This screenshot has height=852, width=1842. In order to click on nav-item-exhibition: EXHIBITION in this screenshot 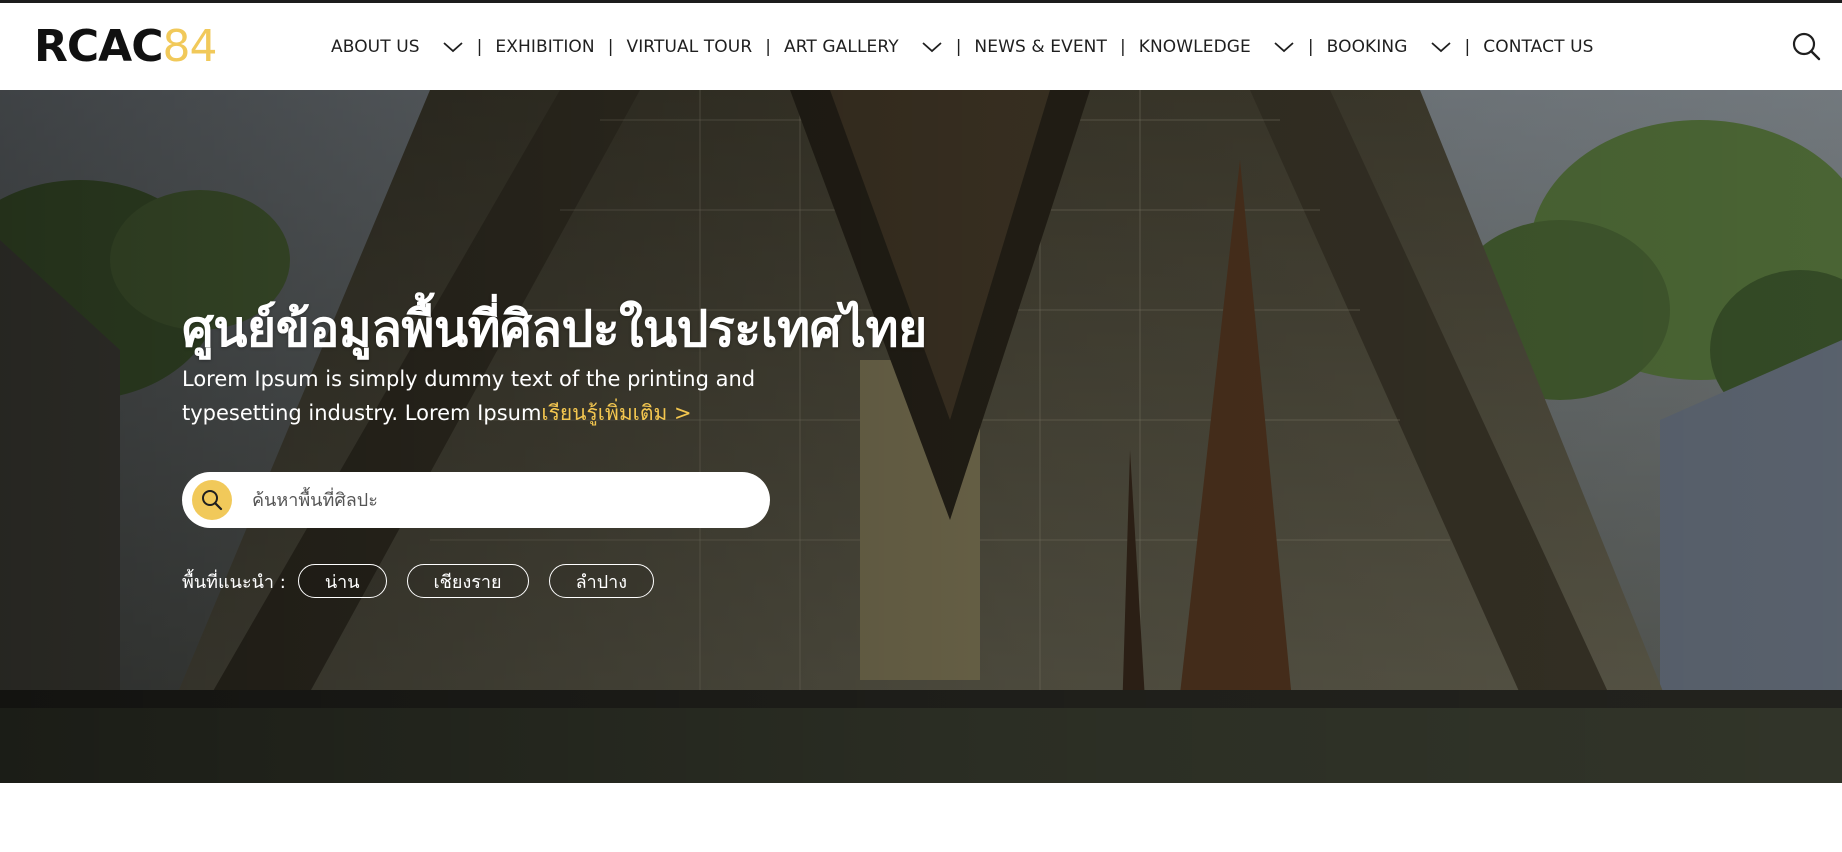, I will do `click(544, 47)`.